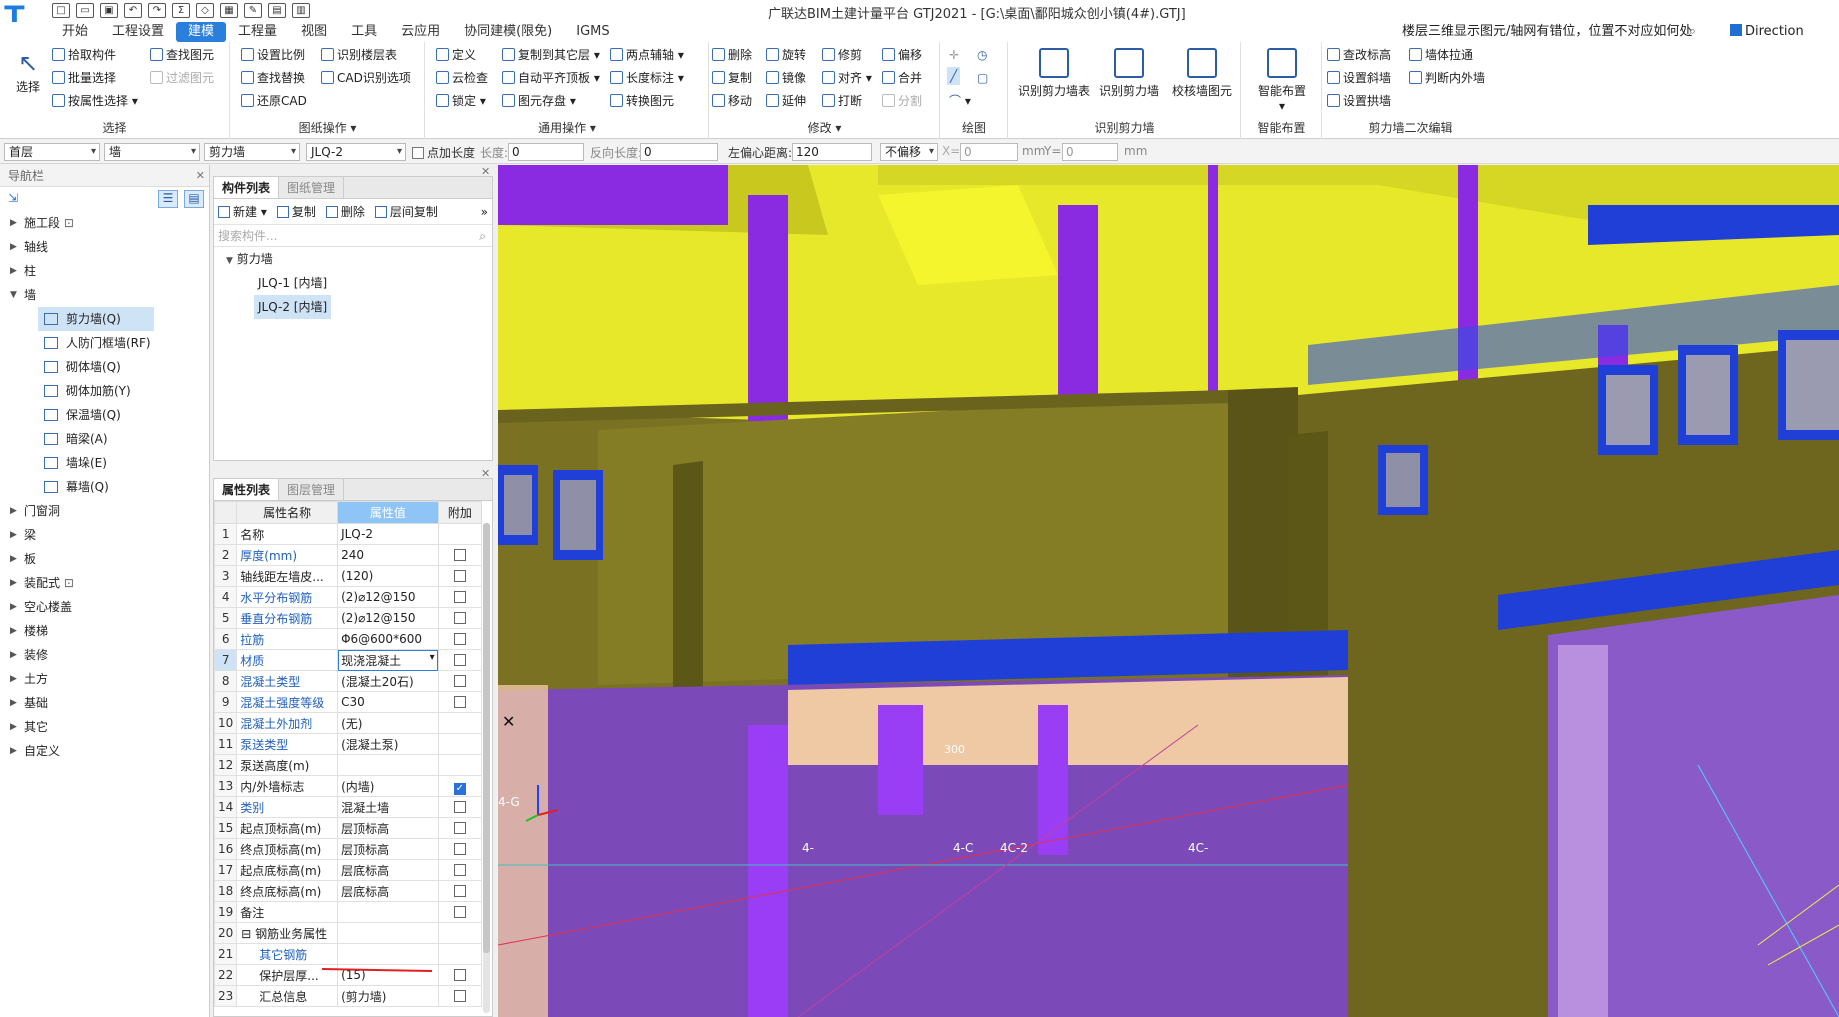  I want to click on property-row: 1 名称 JLQ-2, so click(348, 534).